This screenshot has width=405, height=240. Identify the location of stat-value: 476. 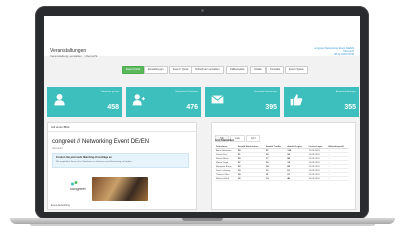
(192, 107).